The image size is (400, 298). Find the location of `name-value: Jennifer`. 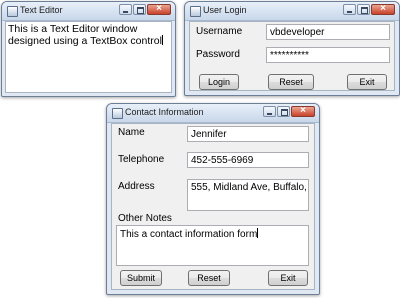

name-value: Jennifer is located at coordinates (209, 134).